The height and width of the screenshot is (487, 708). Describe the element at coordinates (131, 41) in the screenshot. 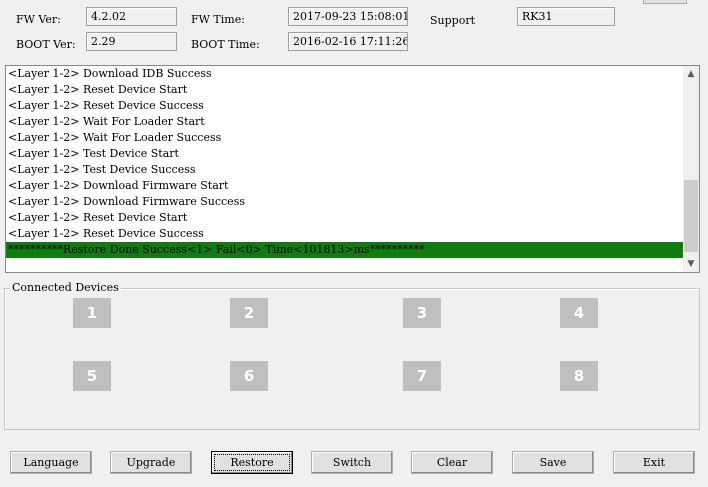

I see `boot-ver-field: 2.29` at that location.